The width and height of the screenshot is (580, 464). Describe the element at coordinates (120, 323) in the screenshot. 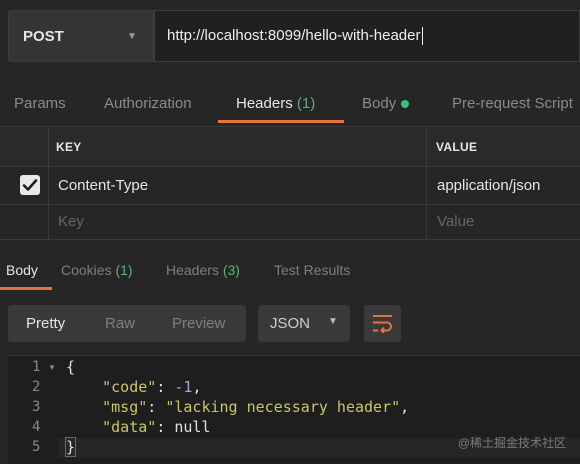

I see `view-raw-button: Raw` at that location.